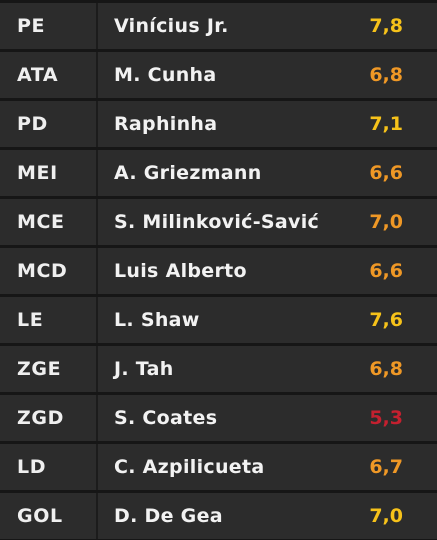  What do you see at coordinates (386, 418) in the screenshot?
I see `player-rating: 5,3` at bounding box center [386, 418].